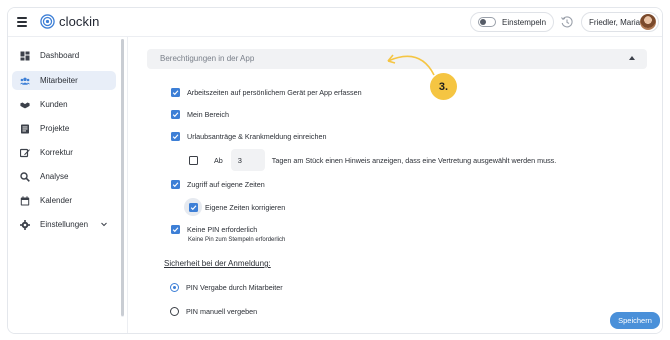 This screenshot has width=670, height=340. I want to click on clock-in-toggle: Einstempeln, so click(512, 22).